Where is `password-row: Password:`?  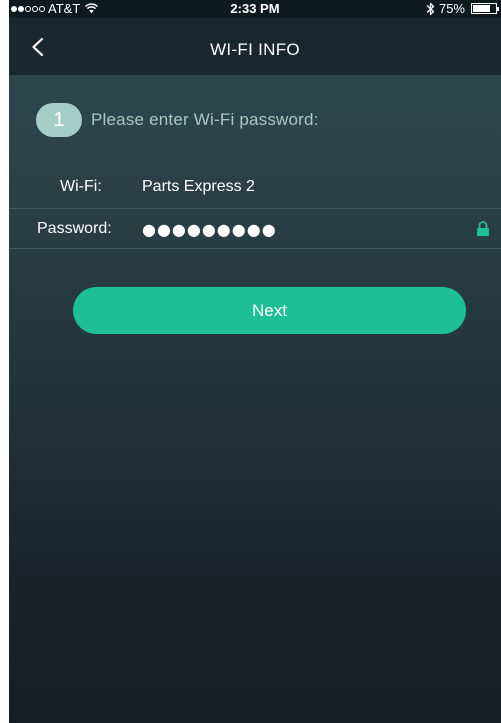
password-row: Password: is located at coordinates (255, 228).